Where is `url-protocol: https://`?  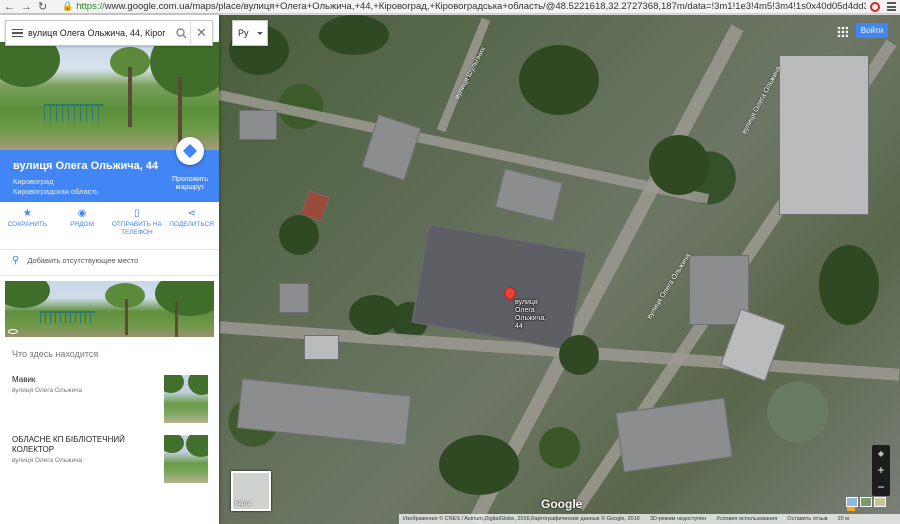
url-protocol: https:// is located at coordinates (90, 6).